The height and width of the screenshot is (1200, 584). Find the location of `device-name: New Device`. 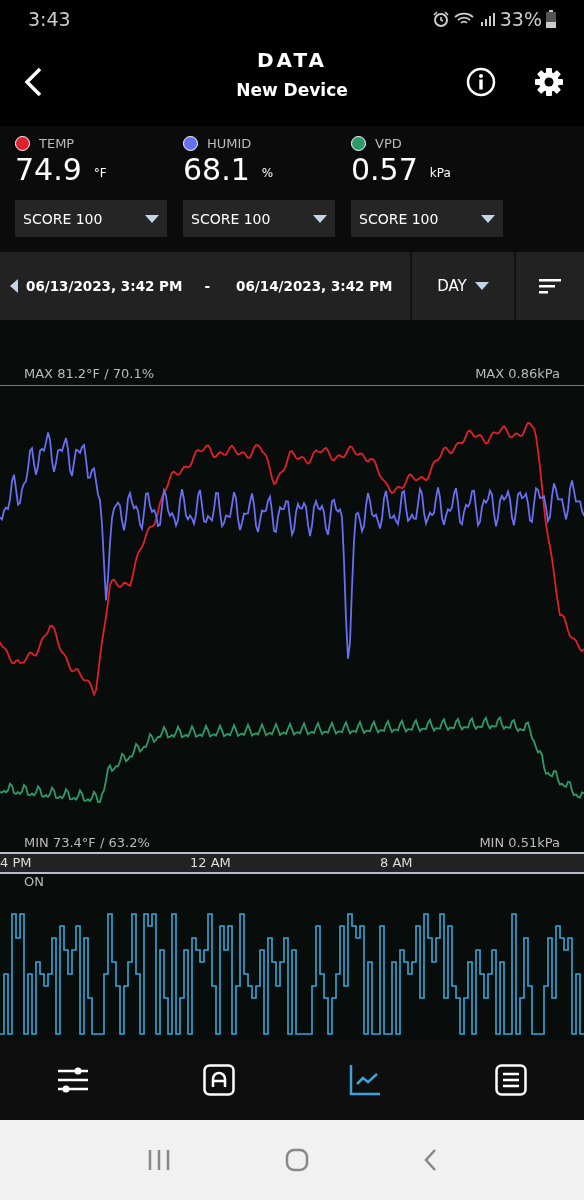

device-name: New Device is located at coordinates (292, 90).